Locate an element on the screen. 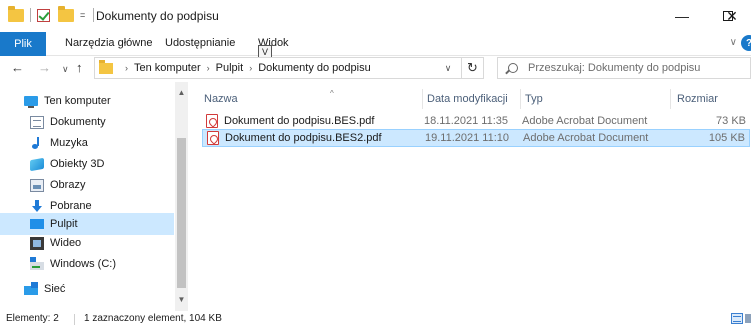 This screenshot has height=327, width=751. quick-access-toolbar: = is located at coordinates (52, 13).